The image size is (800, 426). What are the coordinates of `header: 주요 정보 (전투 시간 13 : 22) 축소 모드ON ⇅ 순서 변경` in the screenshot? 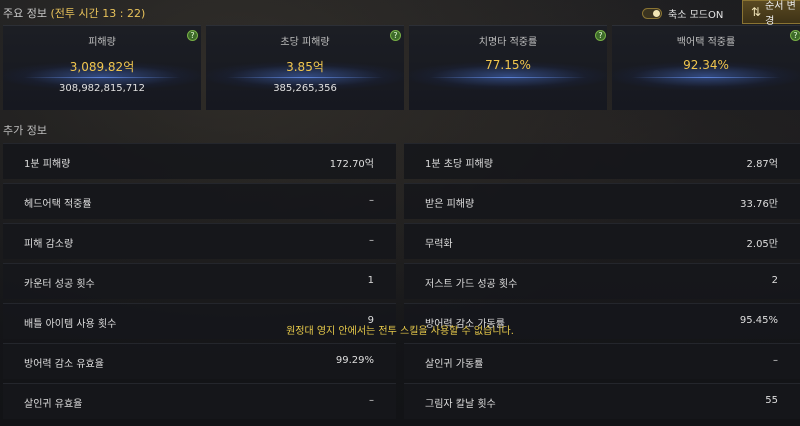 It's located at (400, 13).